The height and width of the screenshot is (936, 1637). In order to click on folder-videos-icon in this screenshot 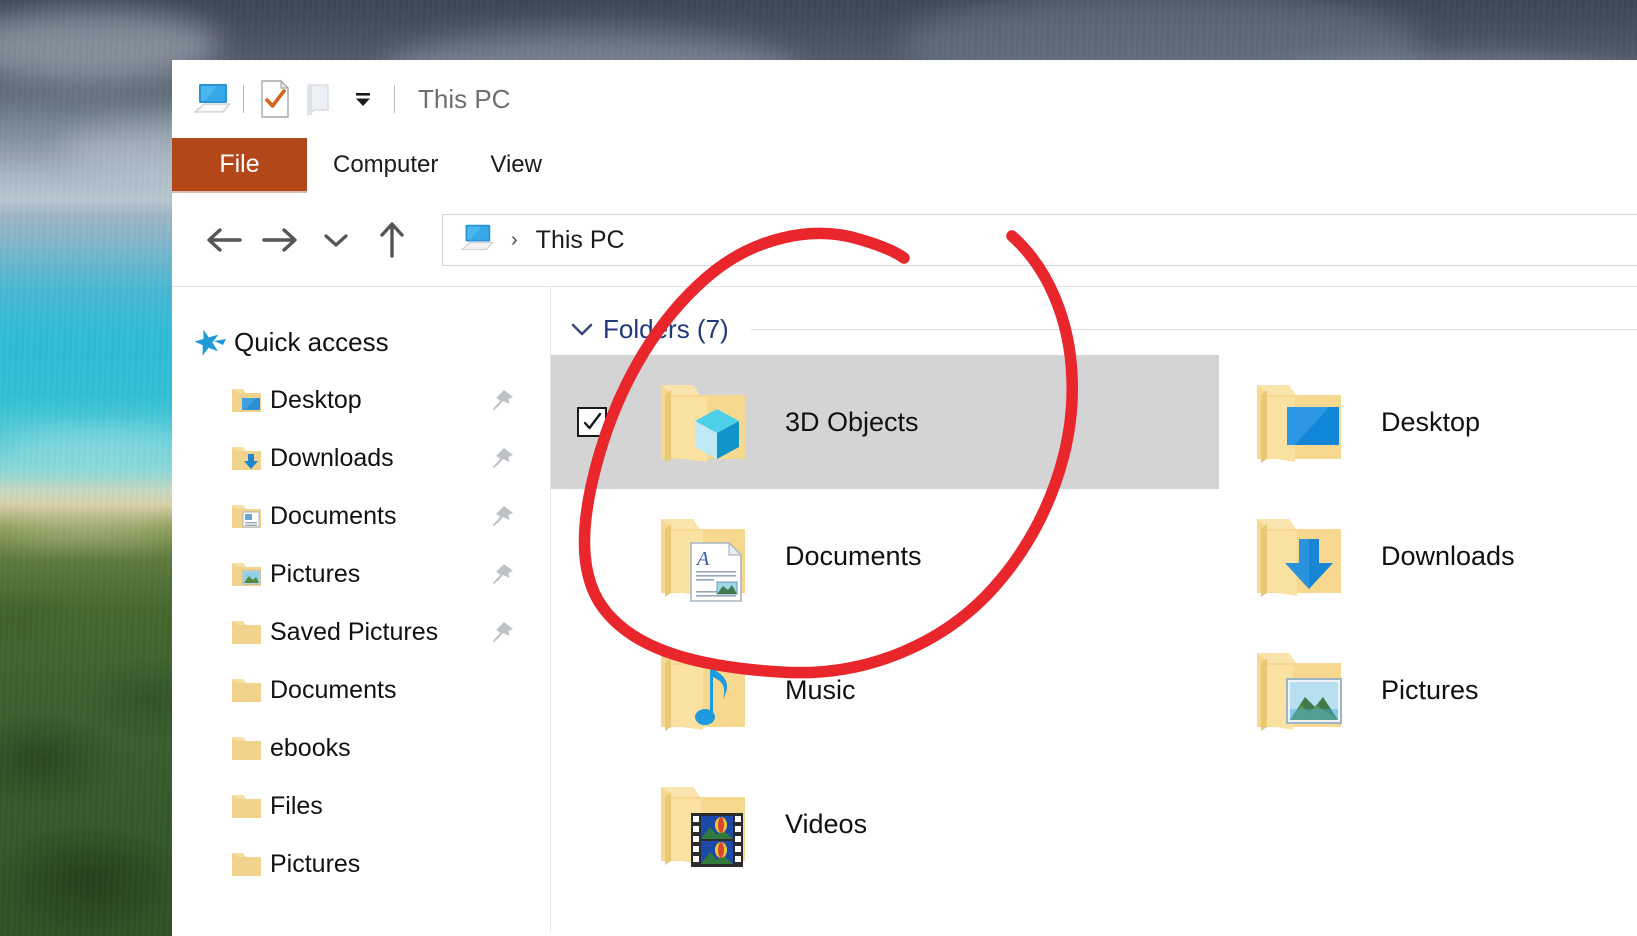, I will do `click(702, 824)`.